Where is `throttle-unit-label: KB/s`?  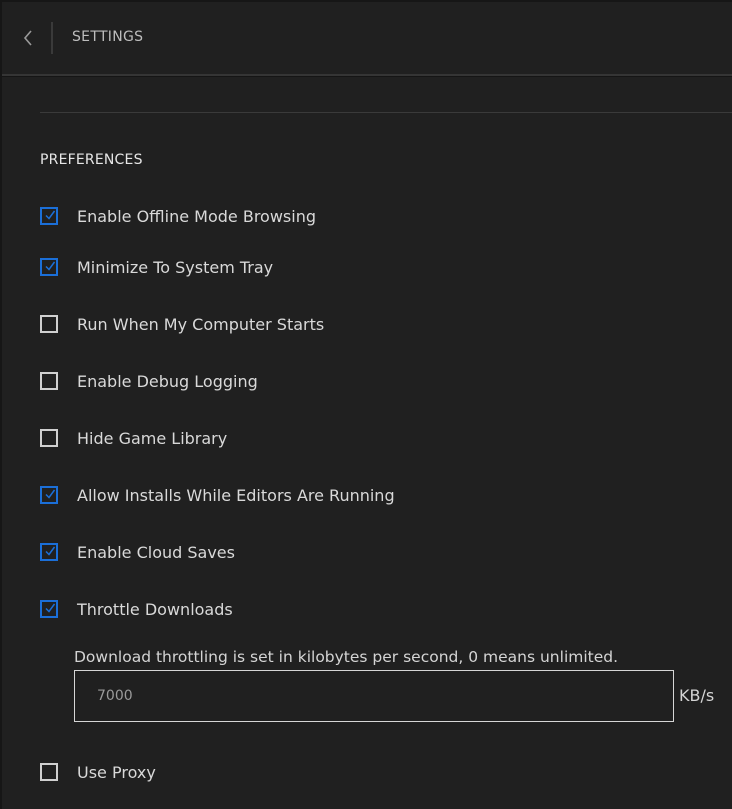
throttle-unit-label: KB/s is located at coordinates (697, 695).